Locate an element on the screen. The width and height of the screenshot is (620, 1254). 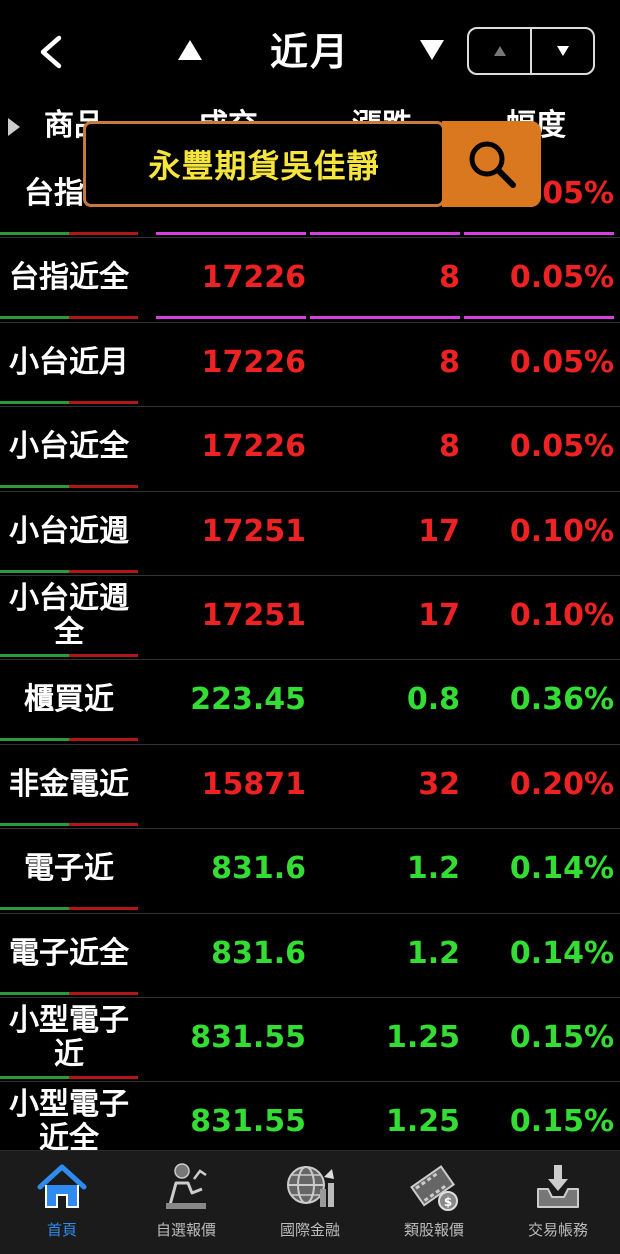
banner-search-button is located at coordinates (491, 164).